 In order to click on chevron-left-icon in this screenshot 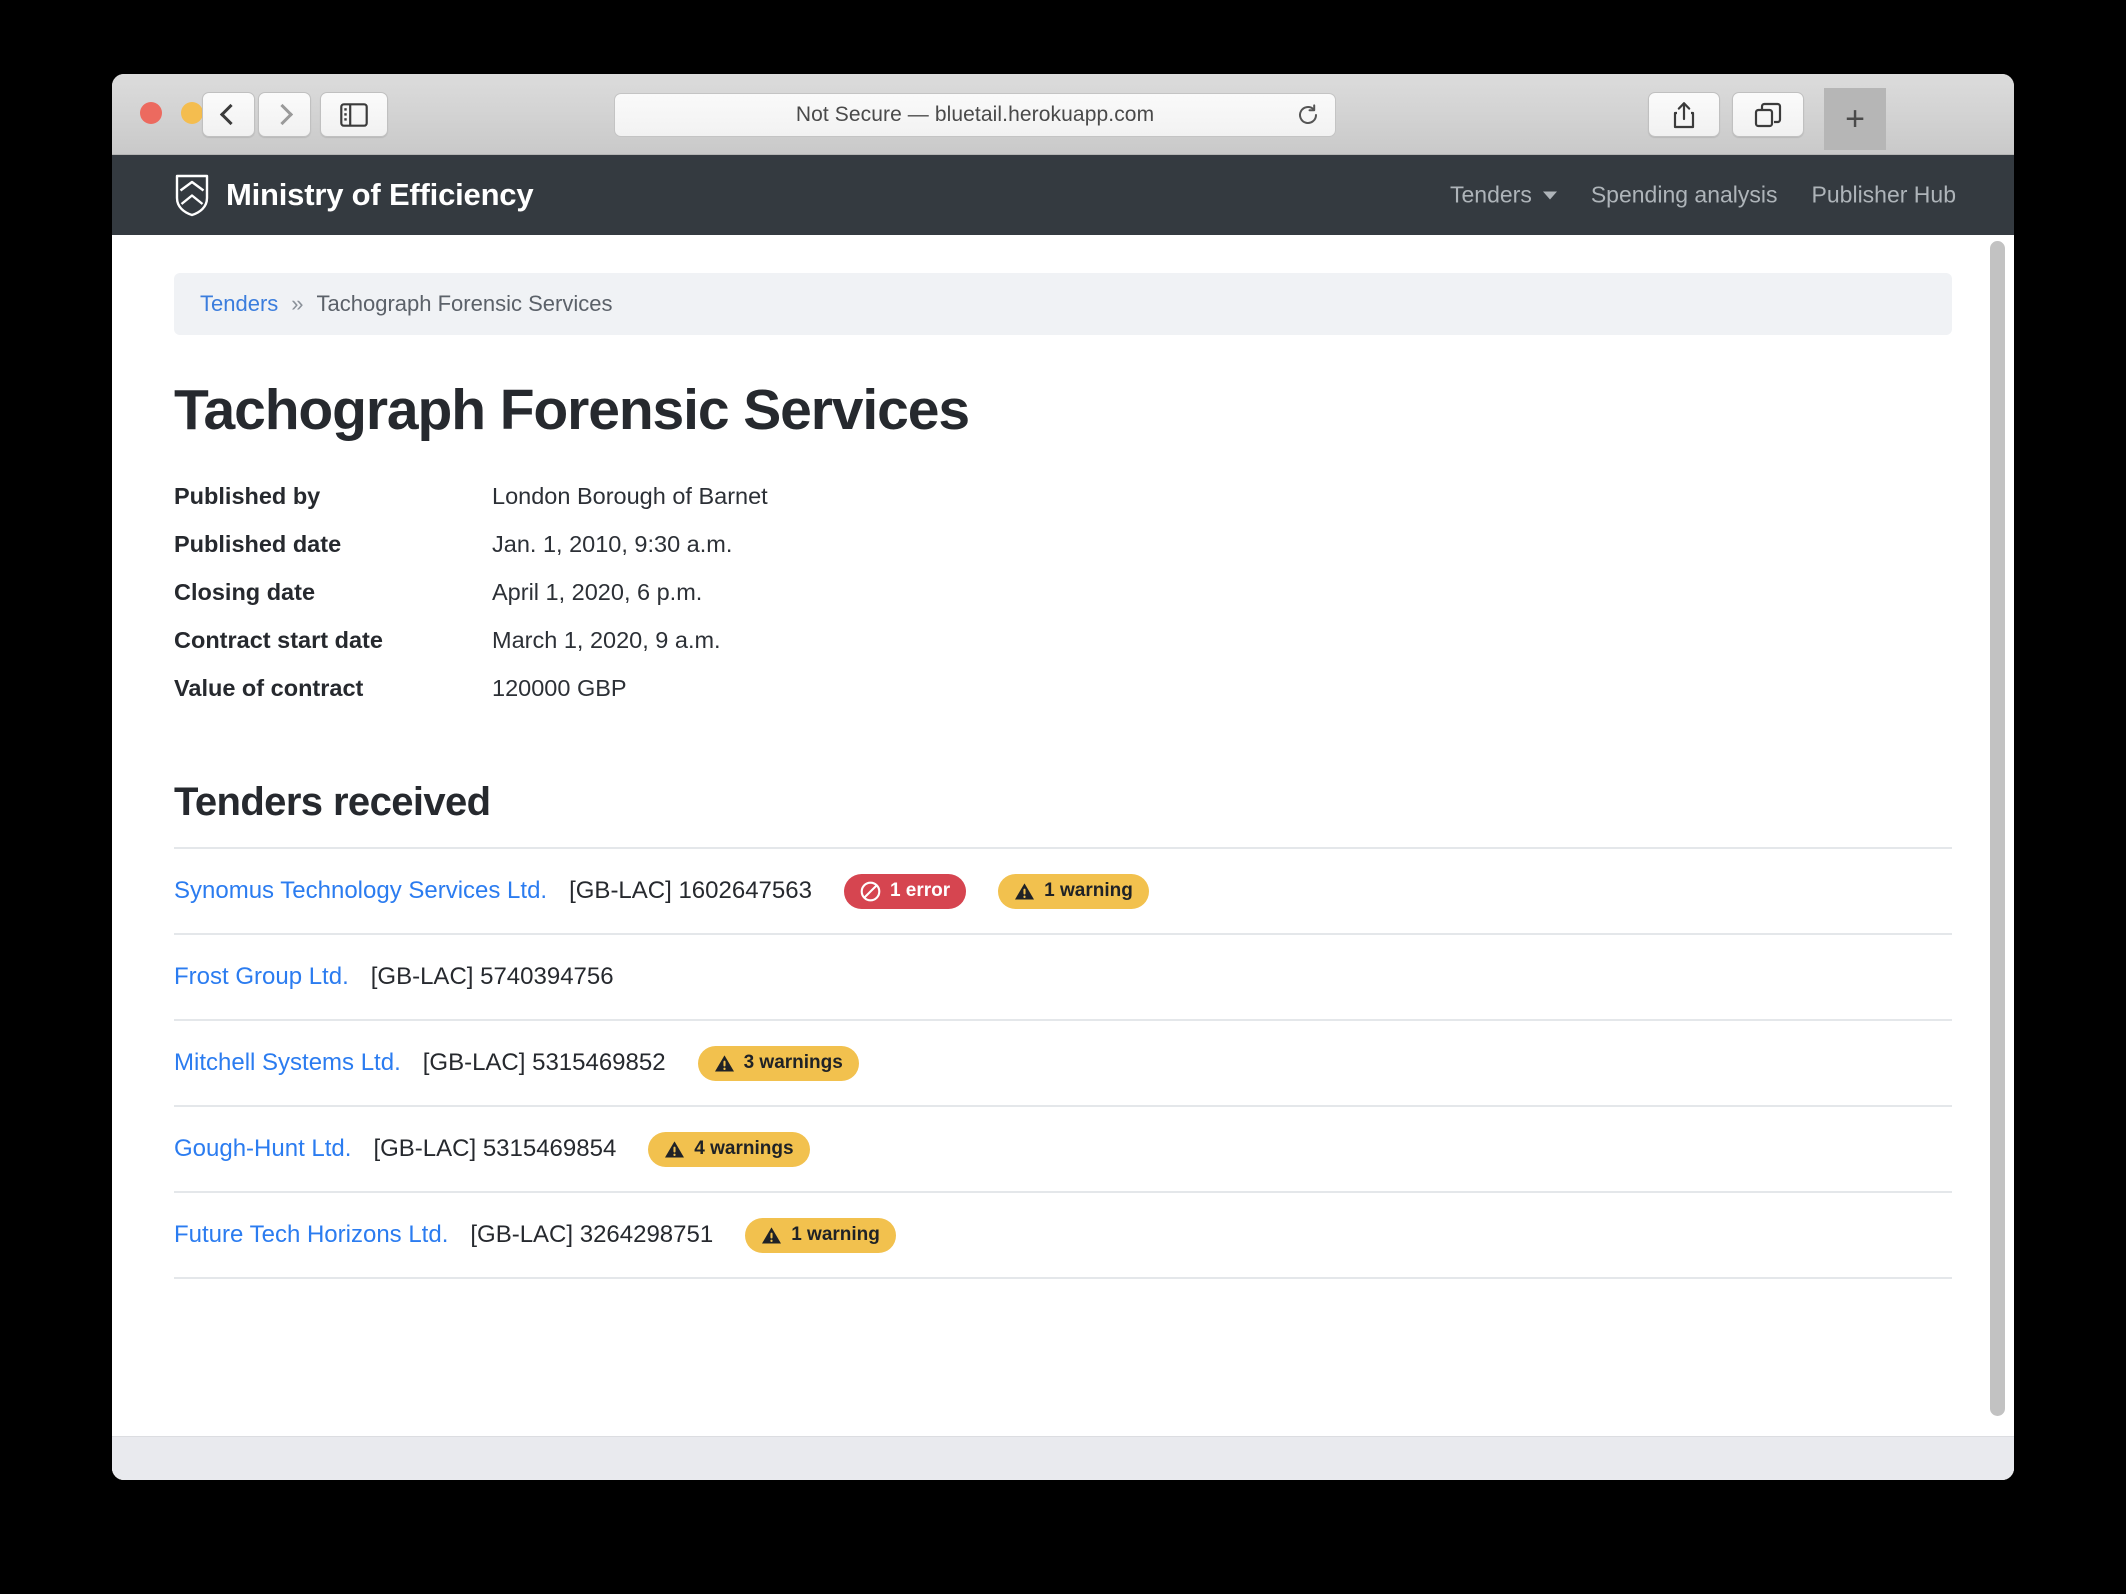, I will do `click(230, 114)`.